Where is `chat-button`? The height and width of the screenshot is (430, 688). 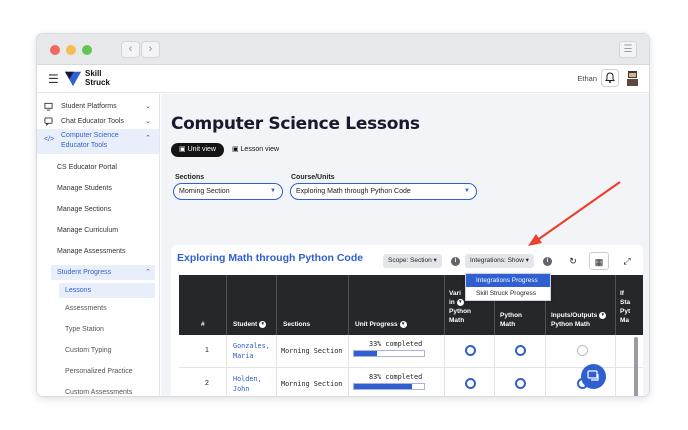 chat-button is located at coordinates (593, 376).